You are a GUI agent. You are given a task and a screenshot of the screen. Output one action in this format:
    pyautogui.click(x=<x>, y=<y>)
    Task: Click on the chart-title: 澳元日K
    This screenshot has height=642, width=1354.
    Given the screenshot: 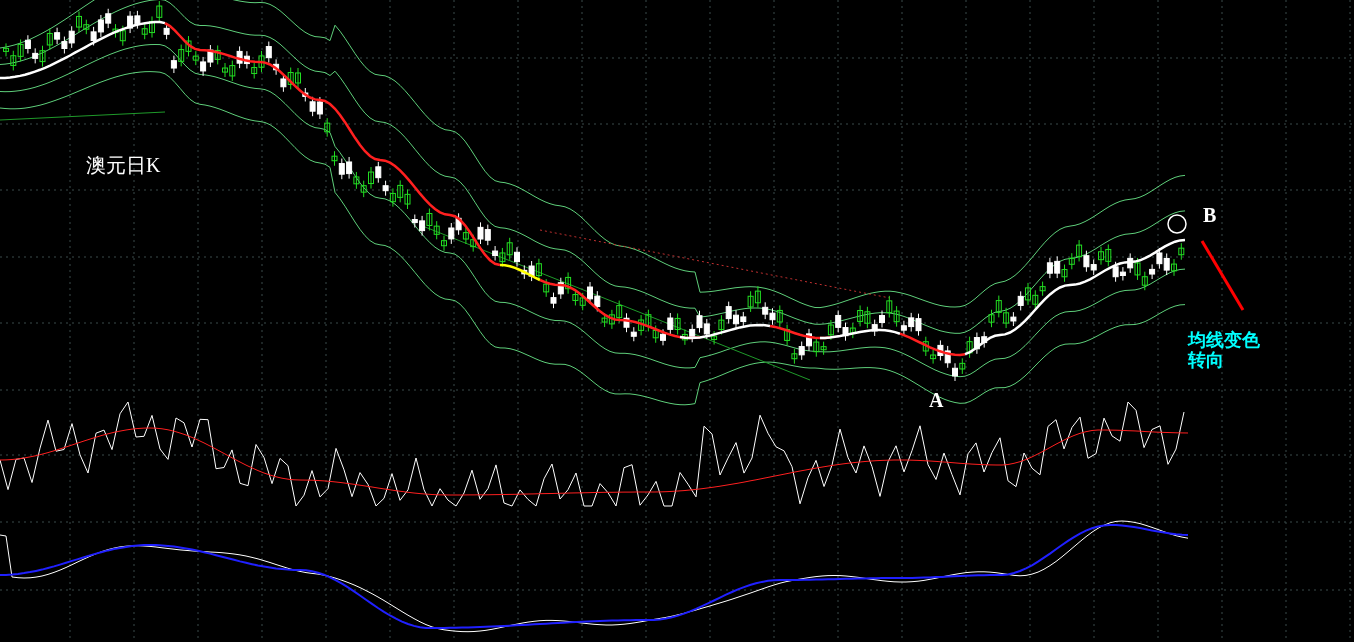 What is the action you would take?
    pyautogui.click(x=123, y=165)
    